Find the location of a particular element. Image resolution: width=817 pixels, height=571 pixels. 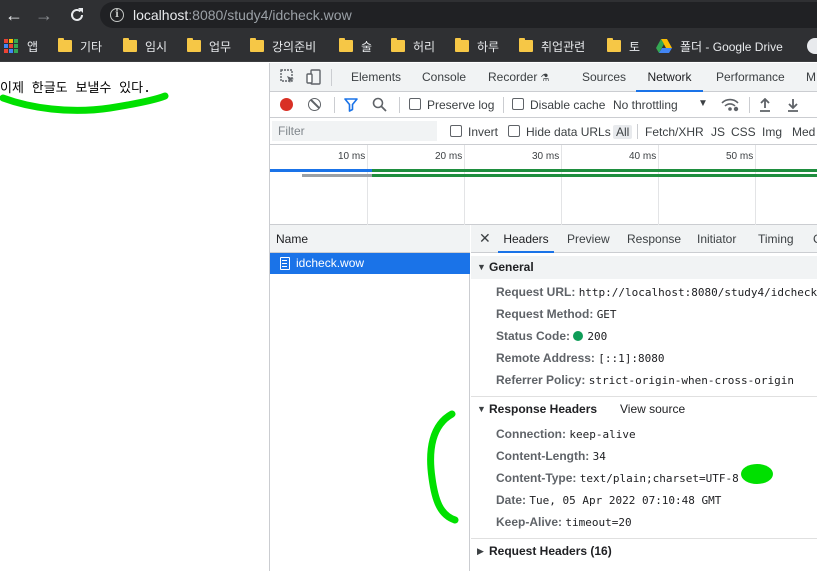

bookmark-folder: 기타 is located at coordinates (80, 46).